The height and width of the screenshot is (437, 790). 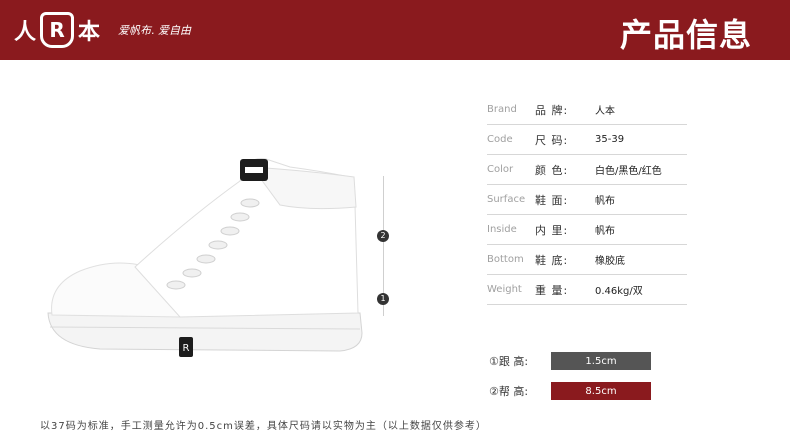 I want to click on spec-row-code: Code 尺 码: 35-39, so click(x=587, y=140).